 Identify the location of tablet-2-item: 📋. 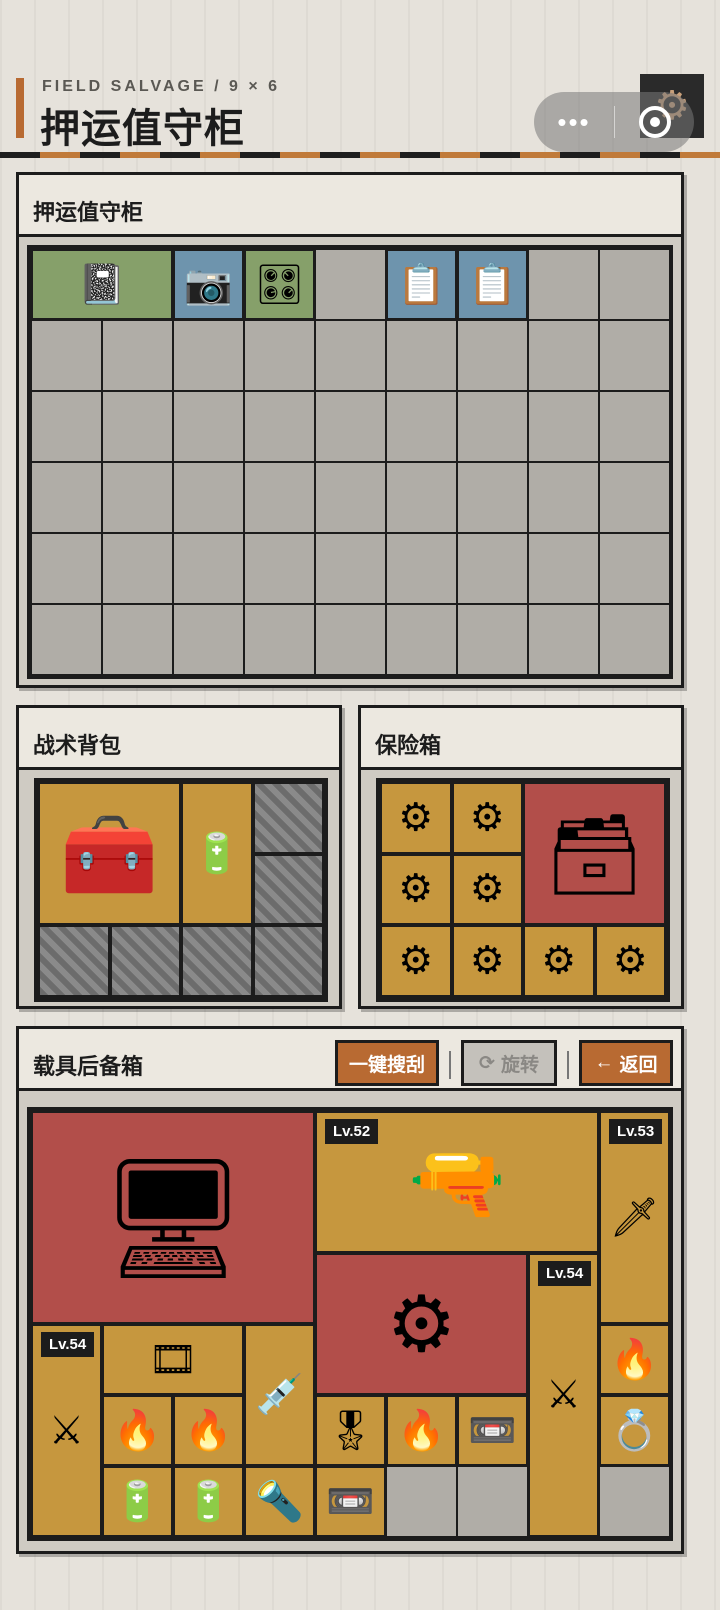
(492, 284).